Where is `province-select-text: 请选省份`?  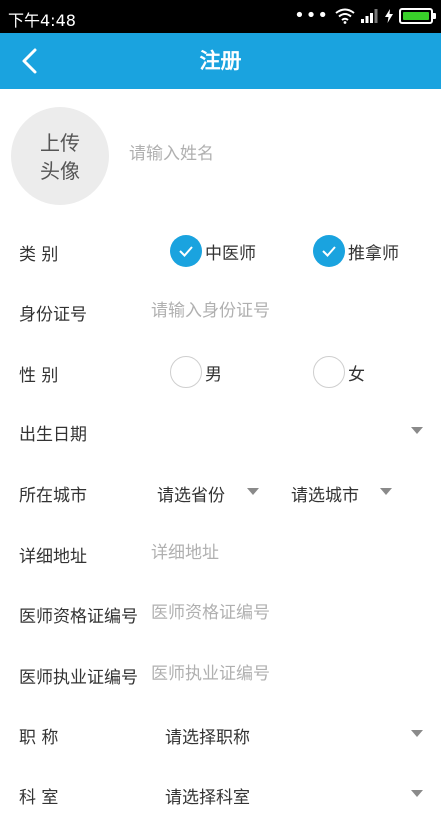 province-select-text: 请选省份 is located at coordinates (191, 496).